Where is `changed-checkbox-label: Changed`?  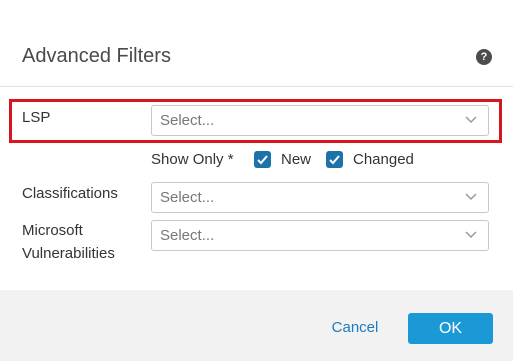 changed-checkbox-label: Changed is located at coordinates (383, 159).